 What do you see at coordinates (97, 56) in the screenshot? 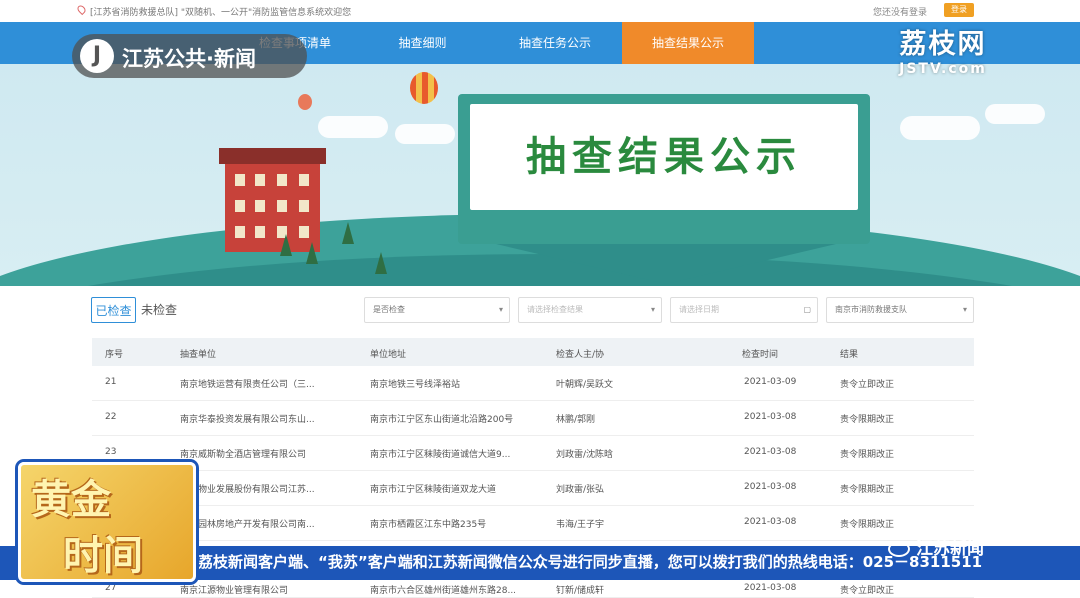
I see `channel-logo-icon: J` at bounding box center [97, 56].